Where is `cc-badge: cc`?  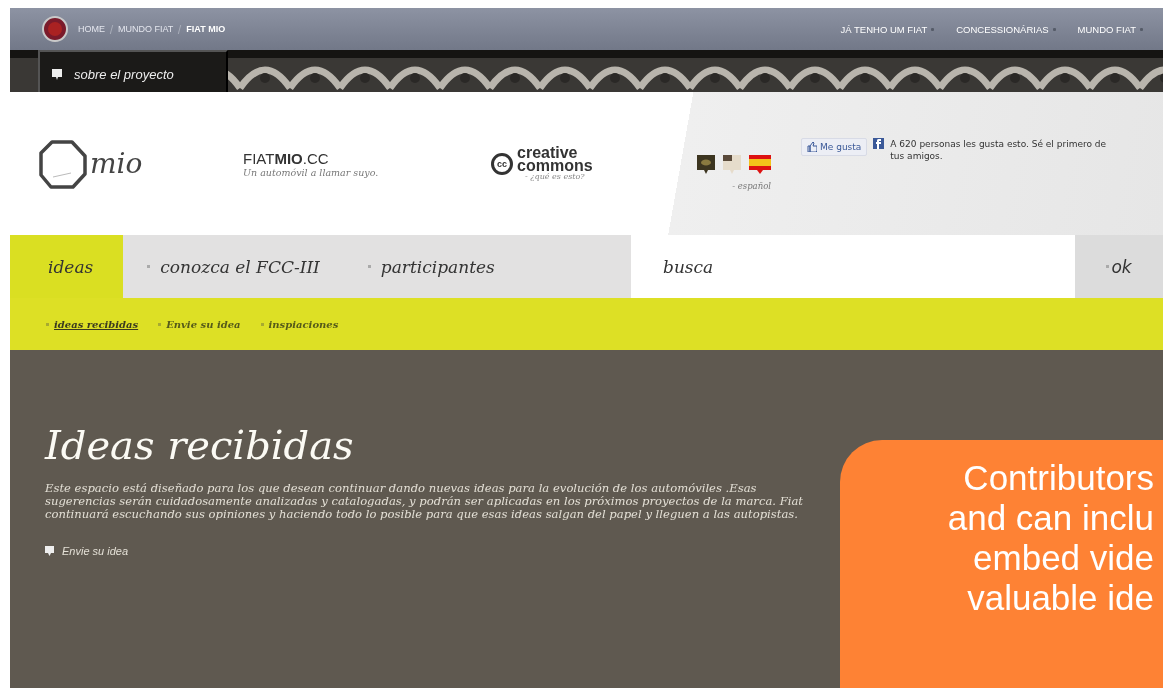
cc-badge: cc is located at coordinates (502, 163).